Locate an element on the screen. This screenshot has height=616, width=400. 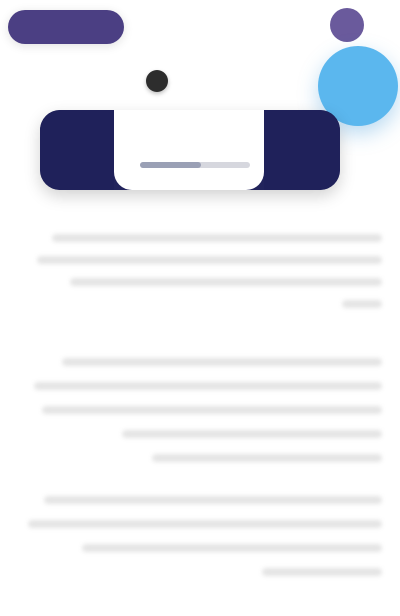
player-card is located at coordinates (190, 150).